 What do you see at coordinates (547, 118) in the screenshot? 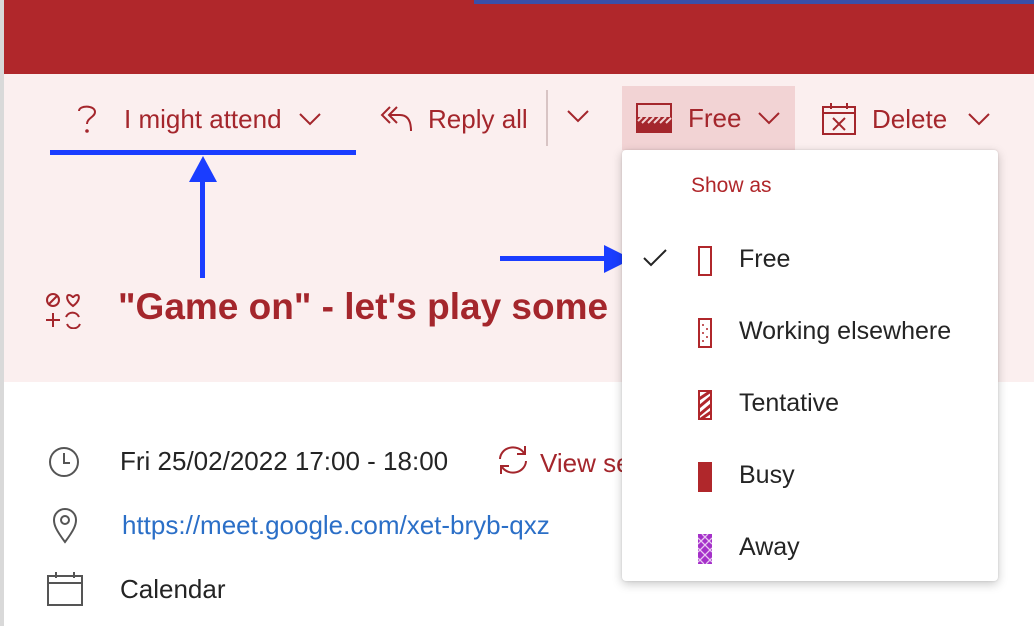
I see `toolbar-separator` at bounding box center [547, 118].